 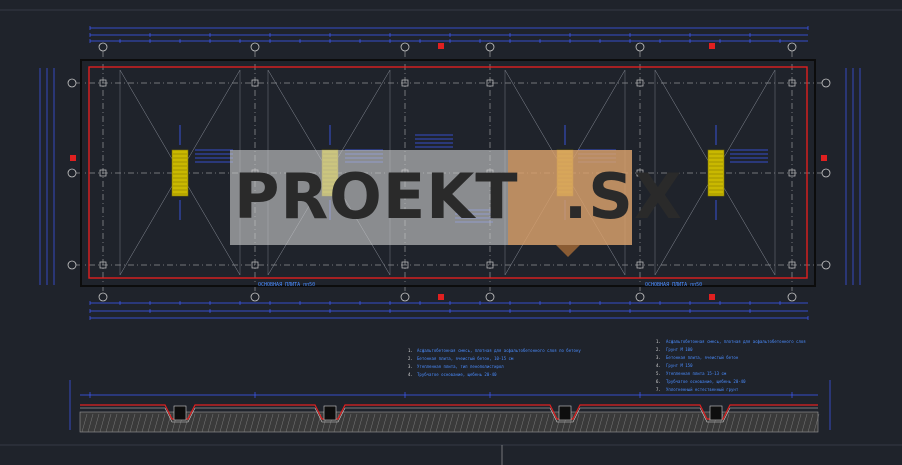 I want to click on note-right-text: Трубчатое основание, щебень 20-40, so click(x=706, y=381).